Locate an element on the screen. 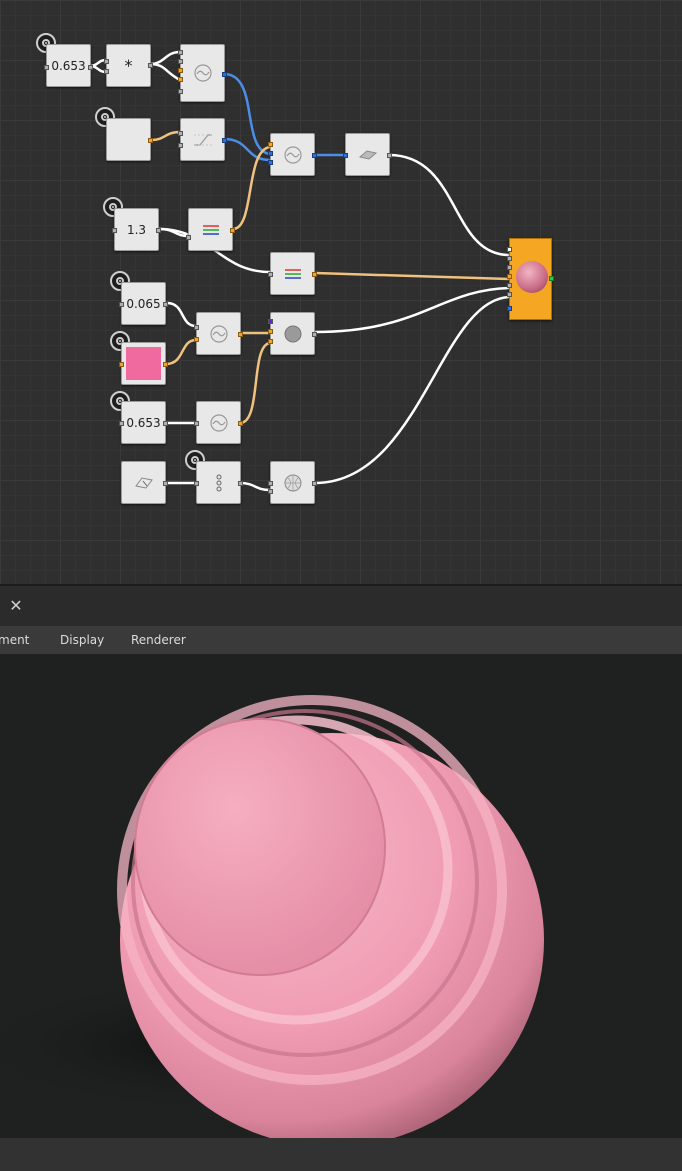  menu-item-renderer: Renderer is located at coordinates (158, 640).